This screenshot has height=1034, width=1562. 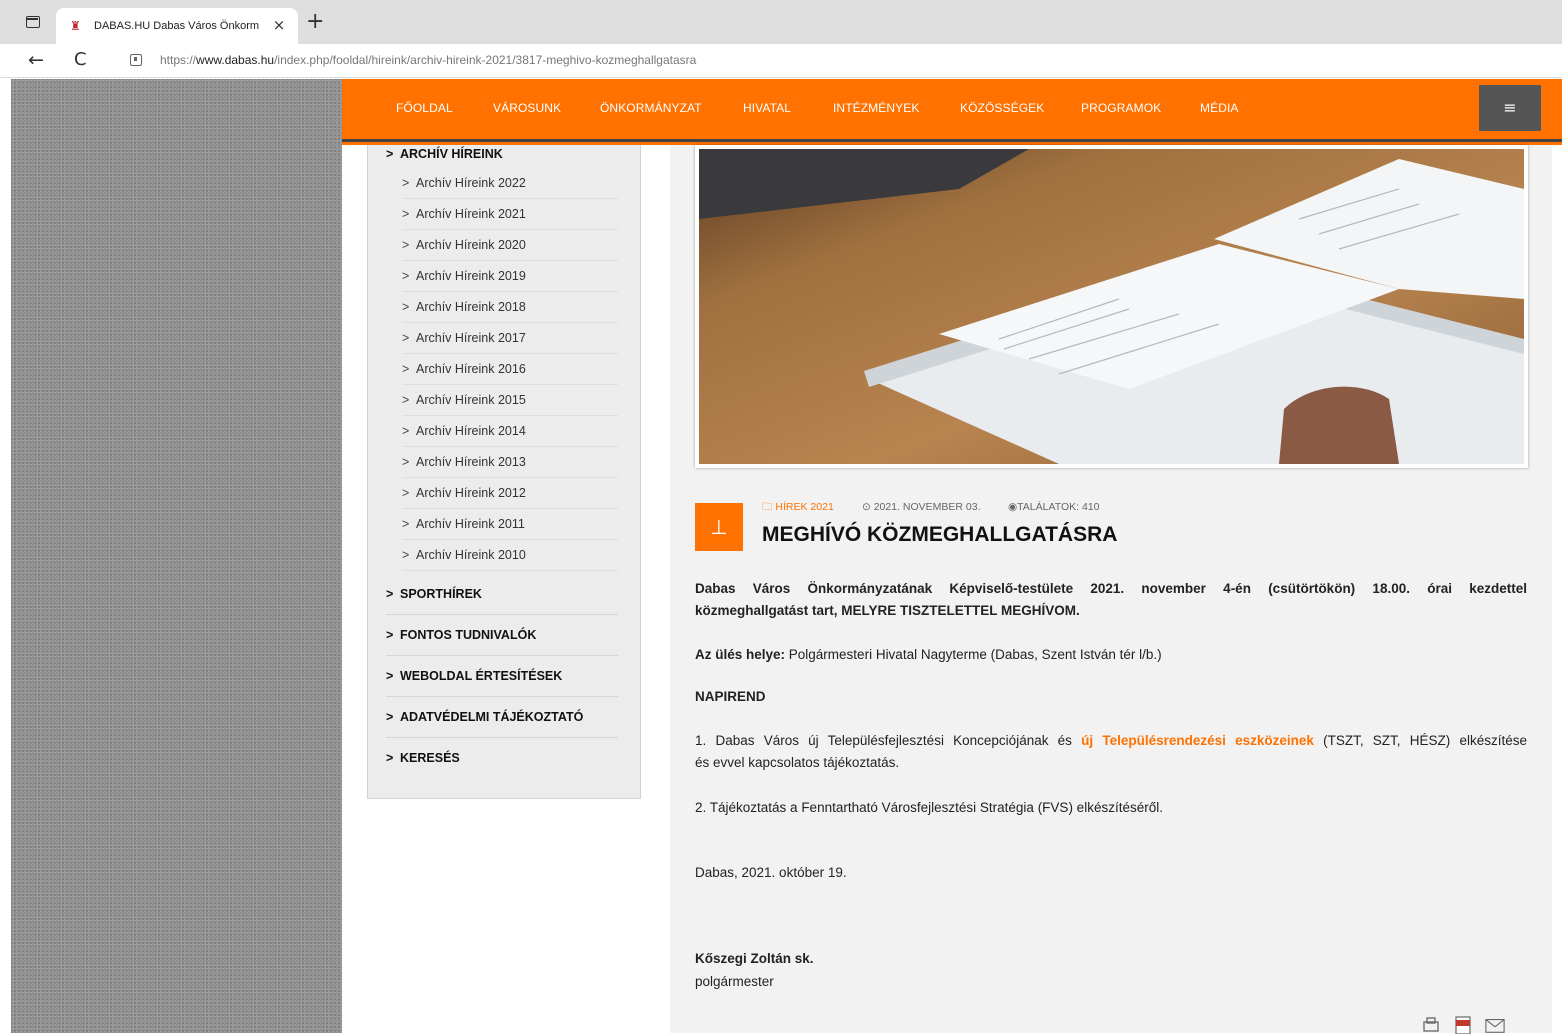 I want to click on sidebar-subitem-label: Archív Híreink 2017, so click(x=471, y=338).